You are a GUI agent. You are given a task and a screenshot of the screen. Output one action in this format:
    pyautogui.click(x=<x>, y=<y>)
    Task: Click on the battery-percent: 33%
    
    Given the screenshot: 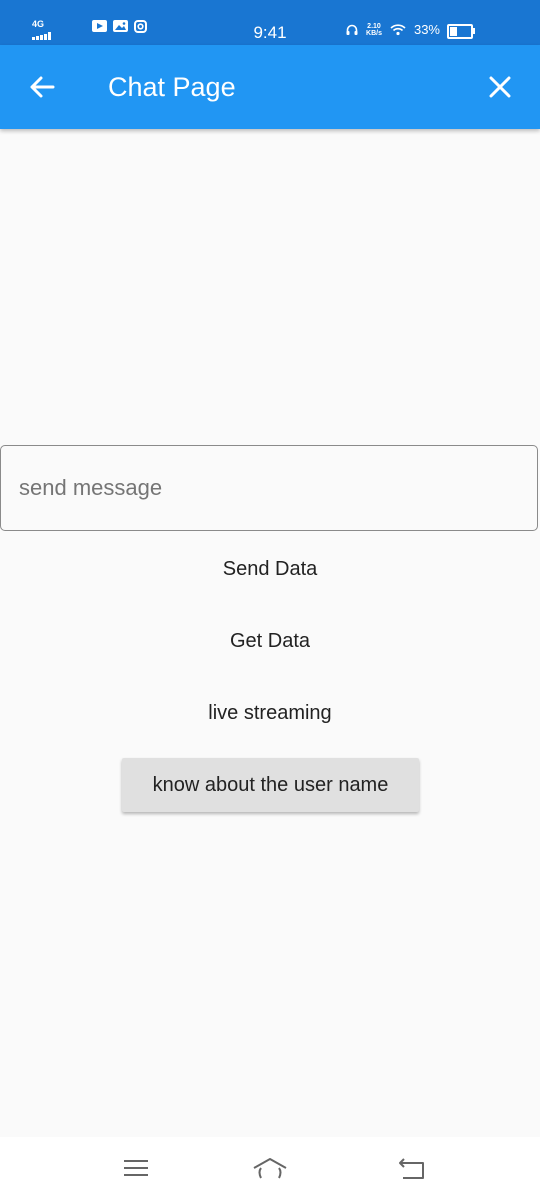 What is the action you would take?
    pyautogui.click(x=426, y=29)
    